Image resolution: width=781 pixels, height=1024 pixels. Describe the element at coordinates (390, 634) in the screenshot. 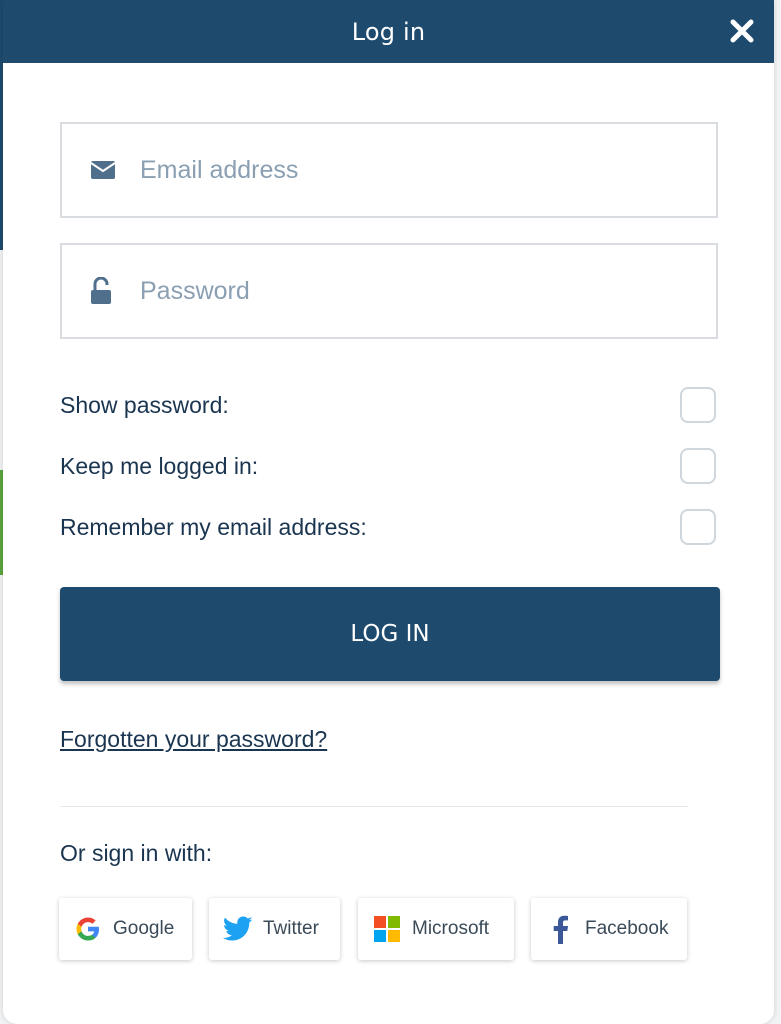

I see `login-button: LOG IN` at that location.